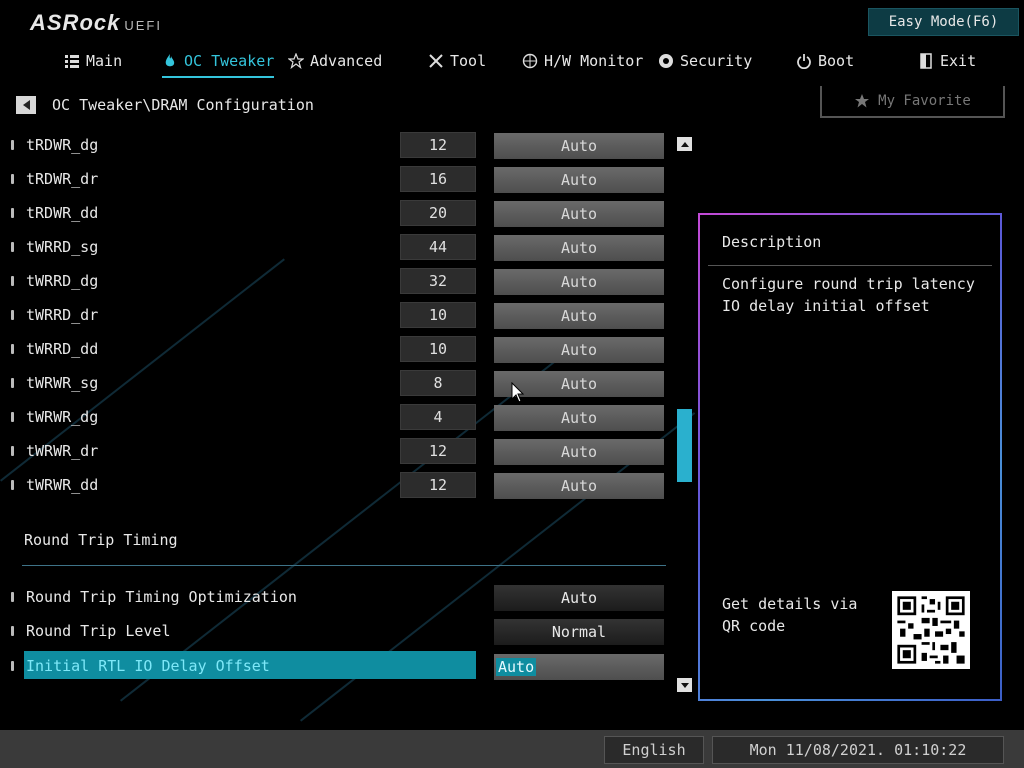  What do you see at coordinates (516, 667) in the screenshot?
I see `option-value: Auto` at bounding box center [516, 667].